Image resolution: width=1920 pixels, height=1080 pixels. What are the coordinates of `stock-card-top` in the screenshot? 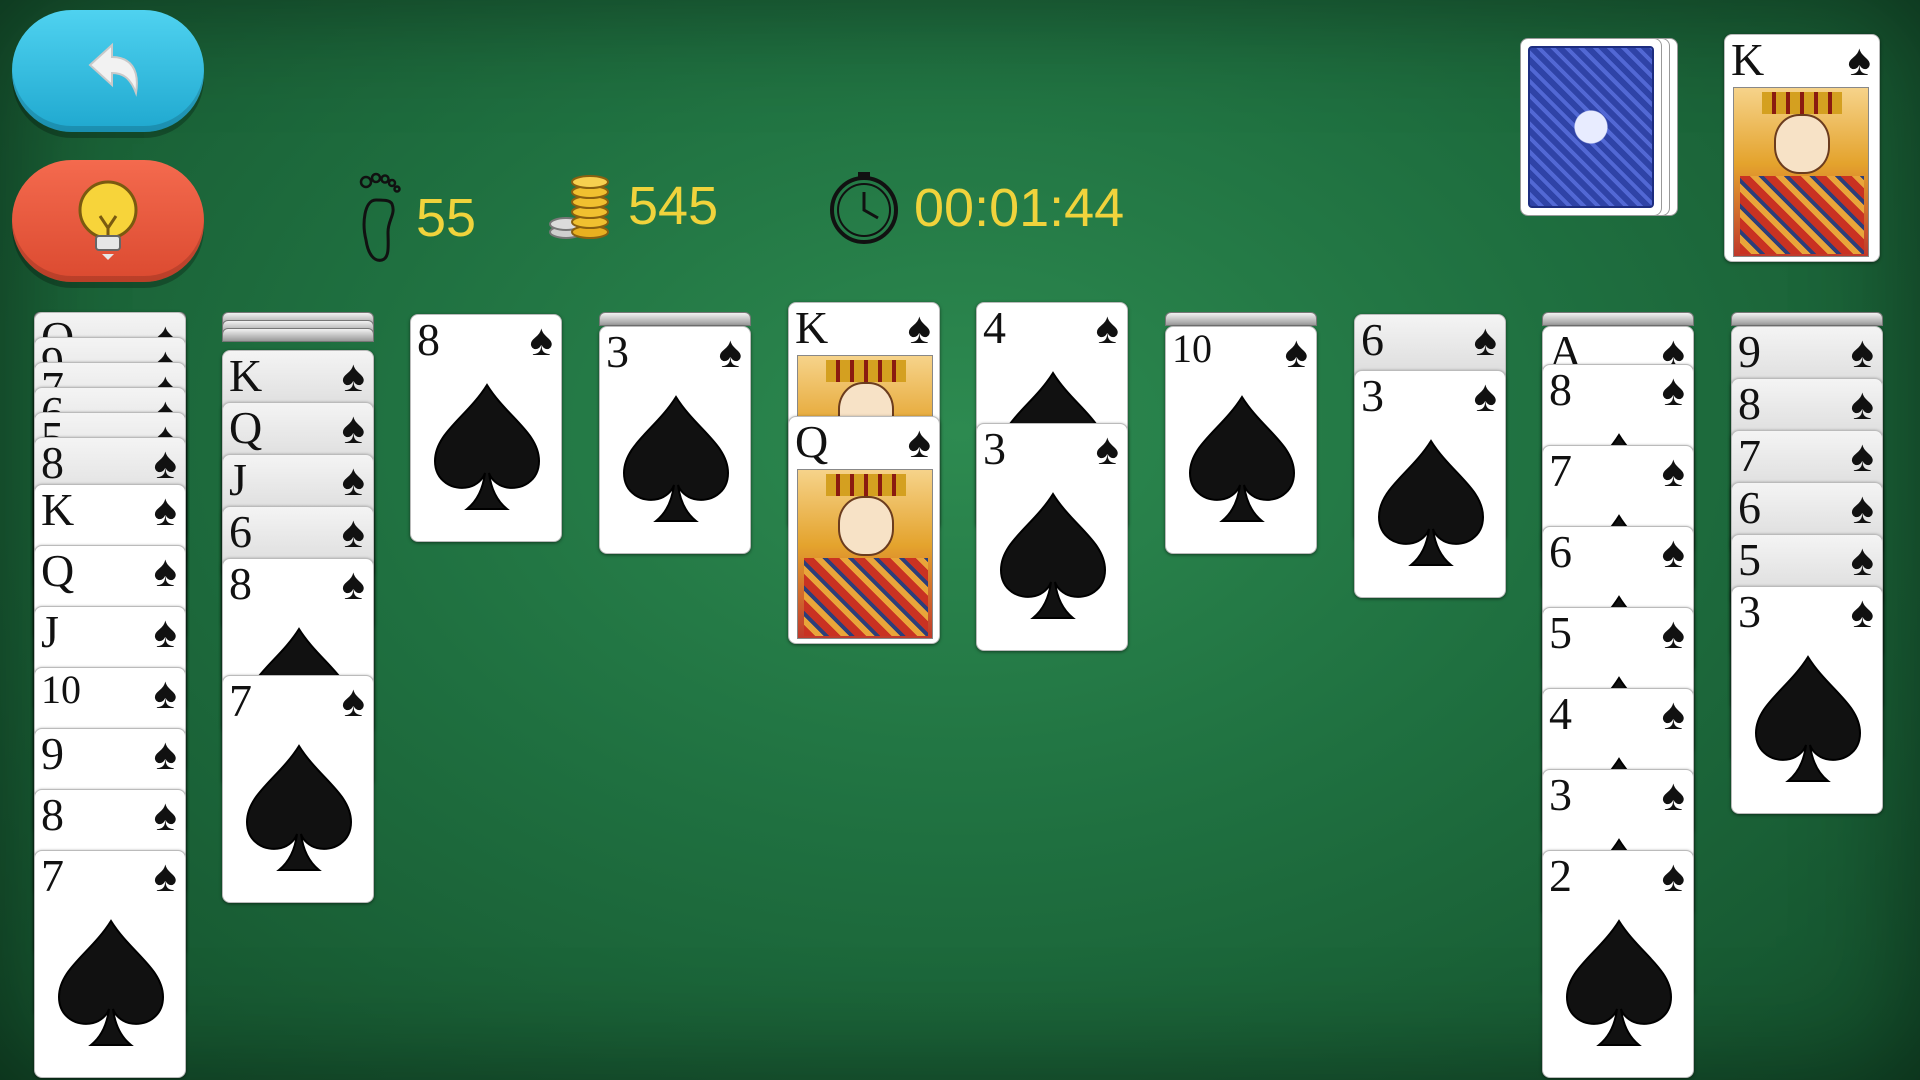 It's located at (1591, 127).